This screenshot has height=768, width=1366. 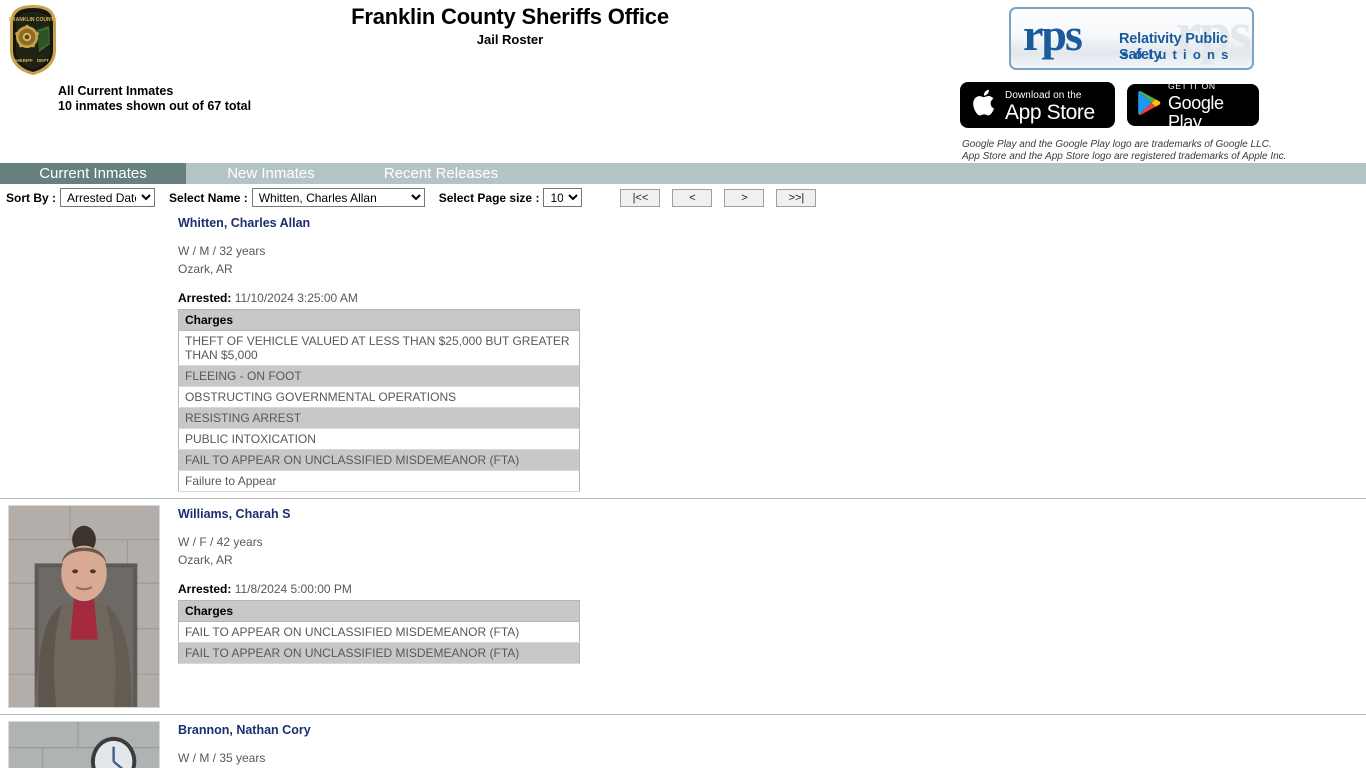 I want to click on charge-row: PUBLIC INTOXICATION, so click(x=379, y=439).